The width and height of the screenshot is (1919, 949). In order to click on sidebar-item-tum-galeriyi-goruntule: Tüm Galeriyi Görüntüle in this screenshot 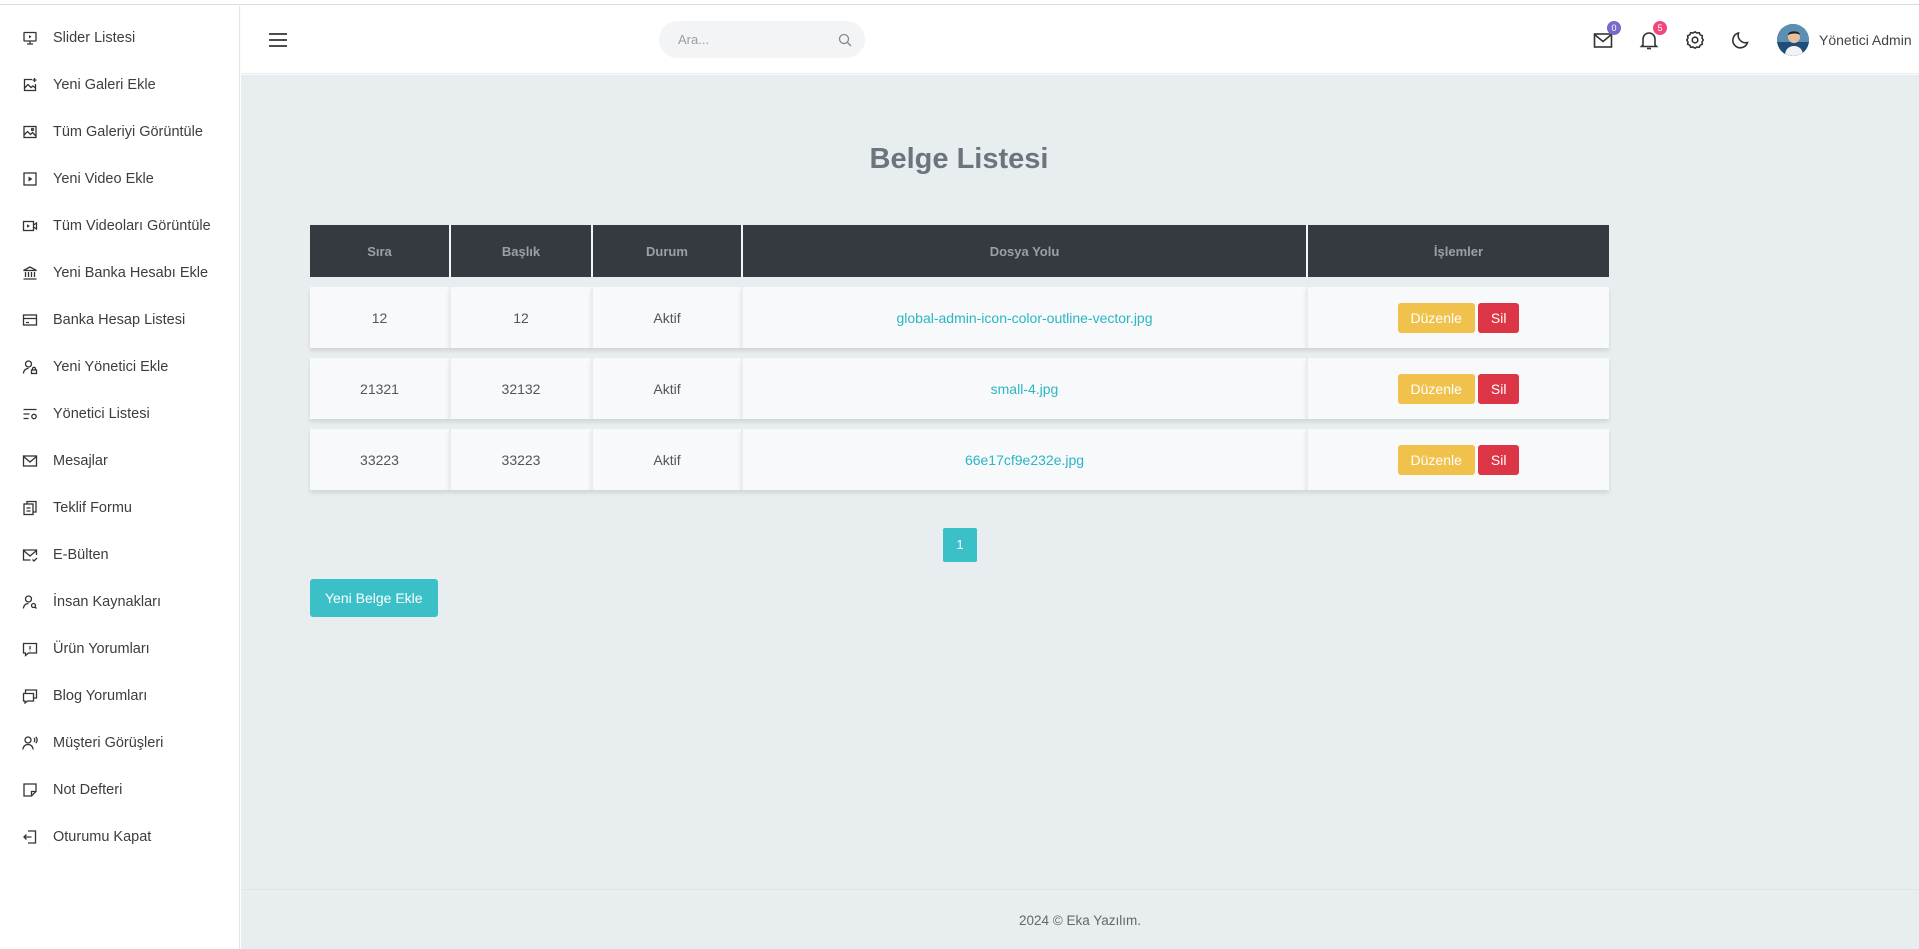, I will do `click(119, 132)`.